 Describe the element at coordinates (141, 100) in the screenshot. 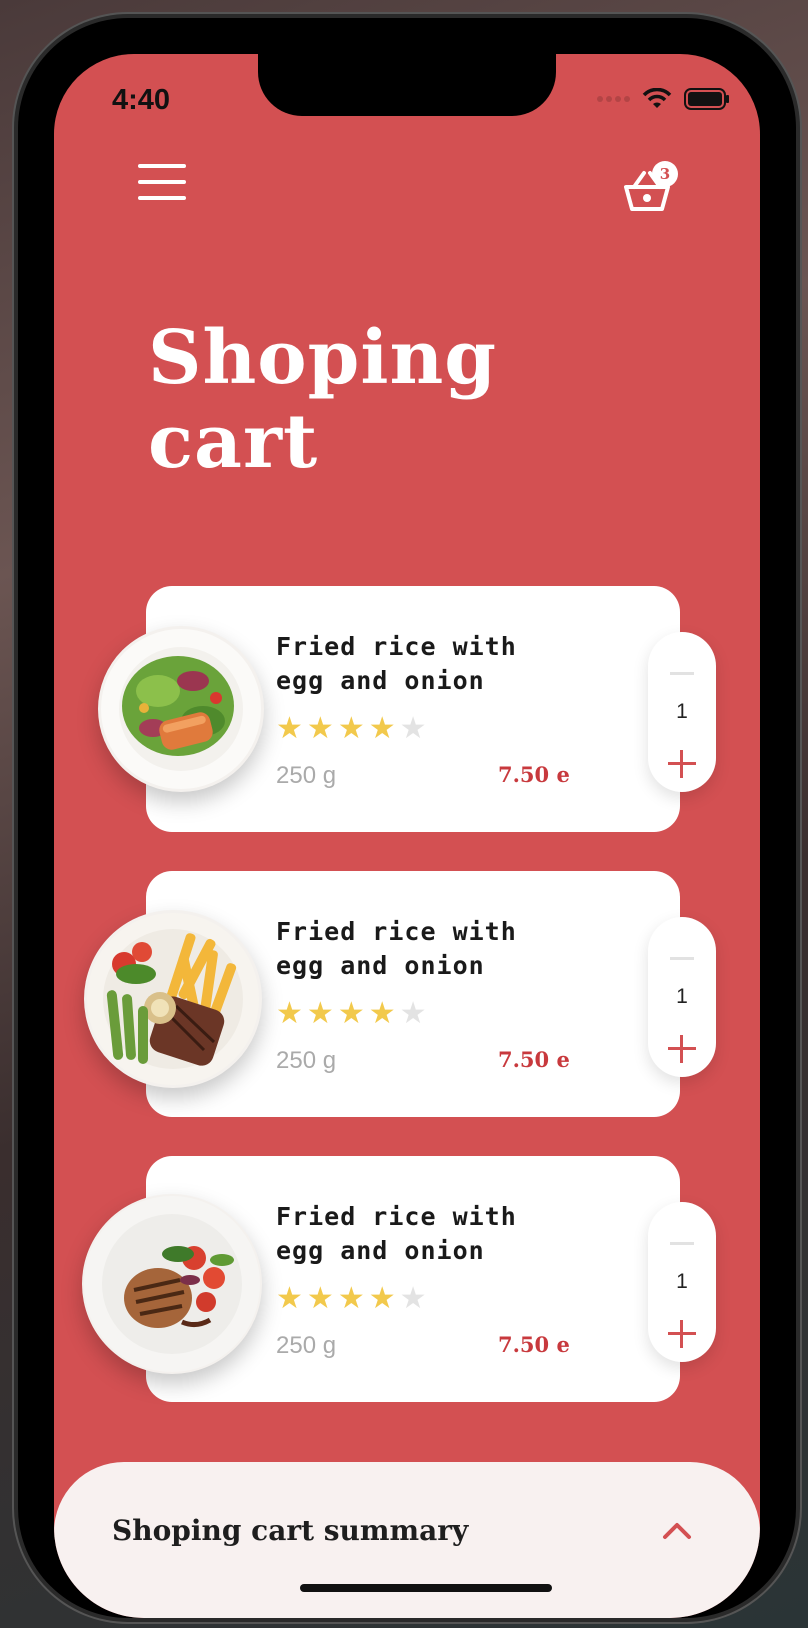

I see `status-time: 4:40` at that location.